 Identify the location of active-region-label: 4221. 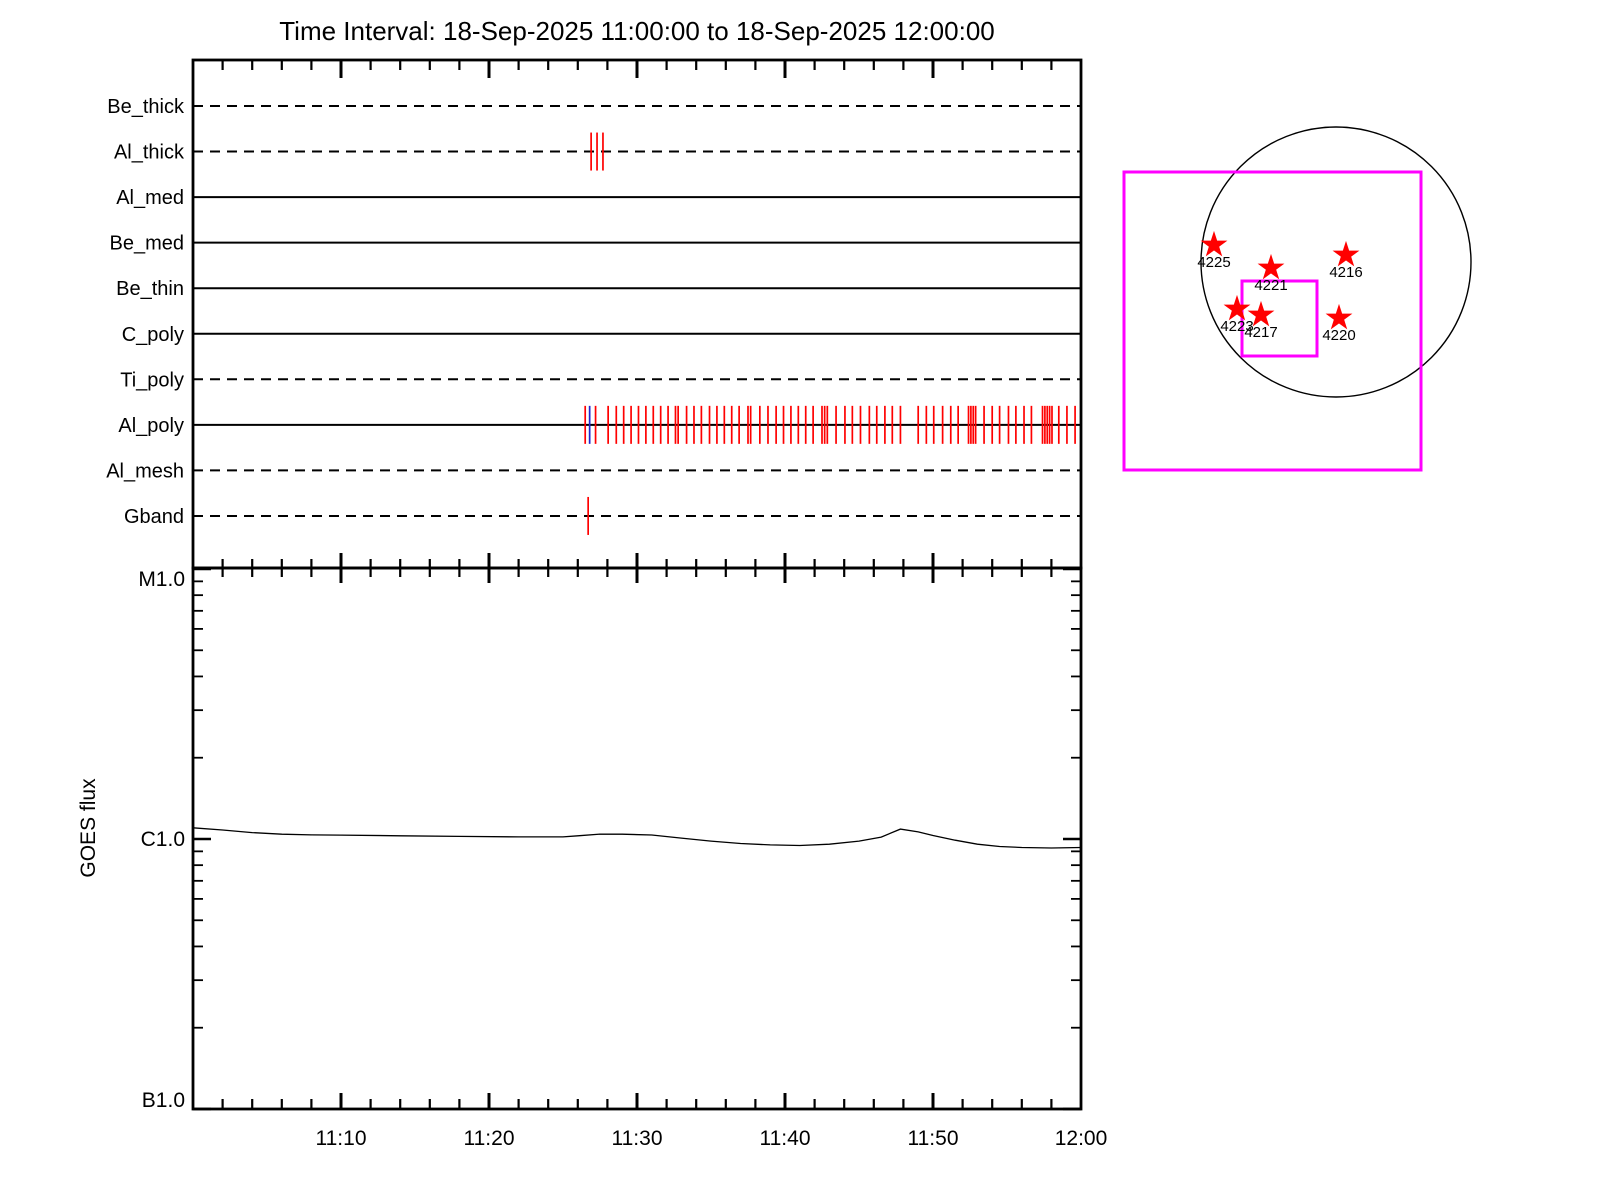
(1270, 285).